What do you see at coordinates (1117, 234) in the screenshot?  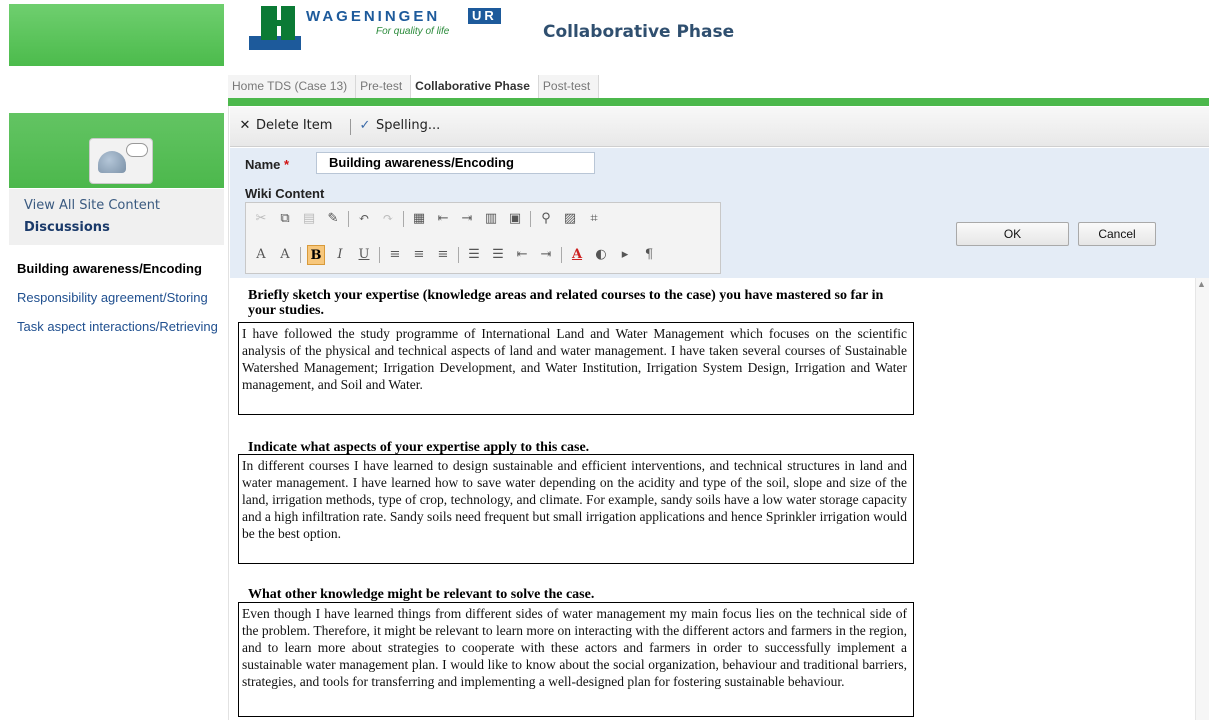 I see `cancel-button: Cancel` at bounding box center [1117, 234].